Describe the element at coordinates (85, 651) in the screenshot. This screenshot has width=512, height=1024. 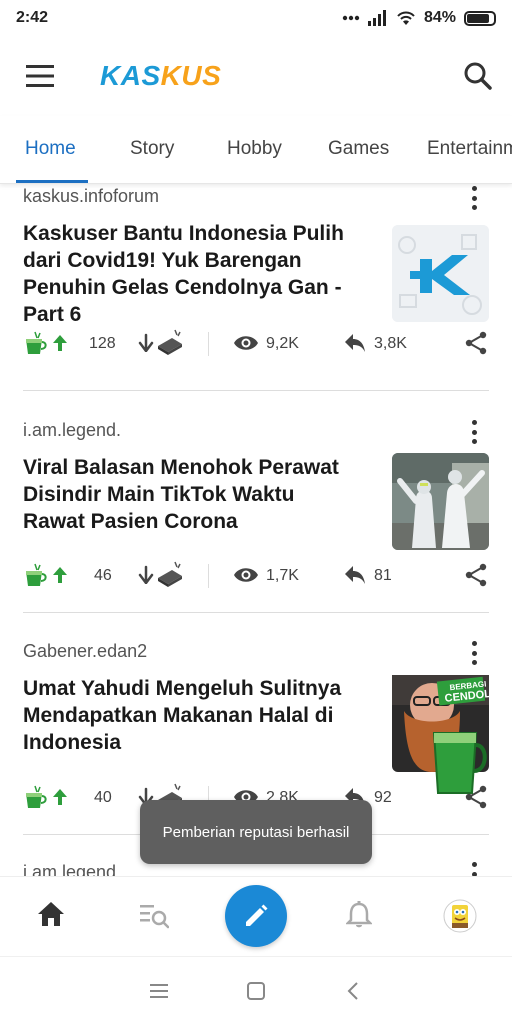
I see `thread-author: Gabener.edan2` at that location.